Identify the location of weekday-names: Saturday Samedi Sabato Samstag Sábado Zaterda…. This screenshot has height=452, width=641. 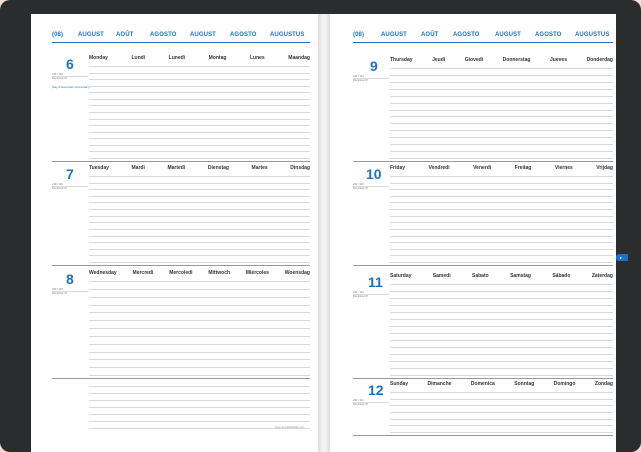
(501, 276).